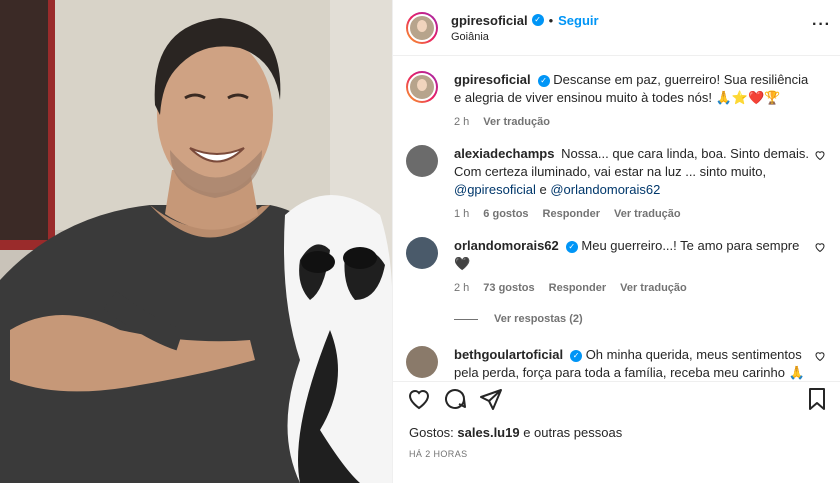  I want to click on view-replies-button: Ver respostas (2), so click(518, 319).